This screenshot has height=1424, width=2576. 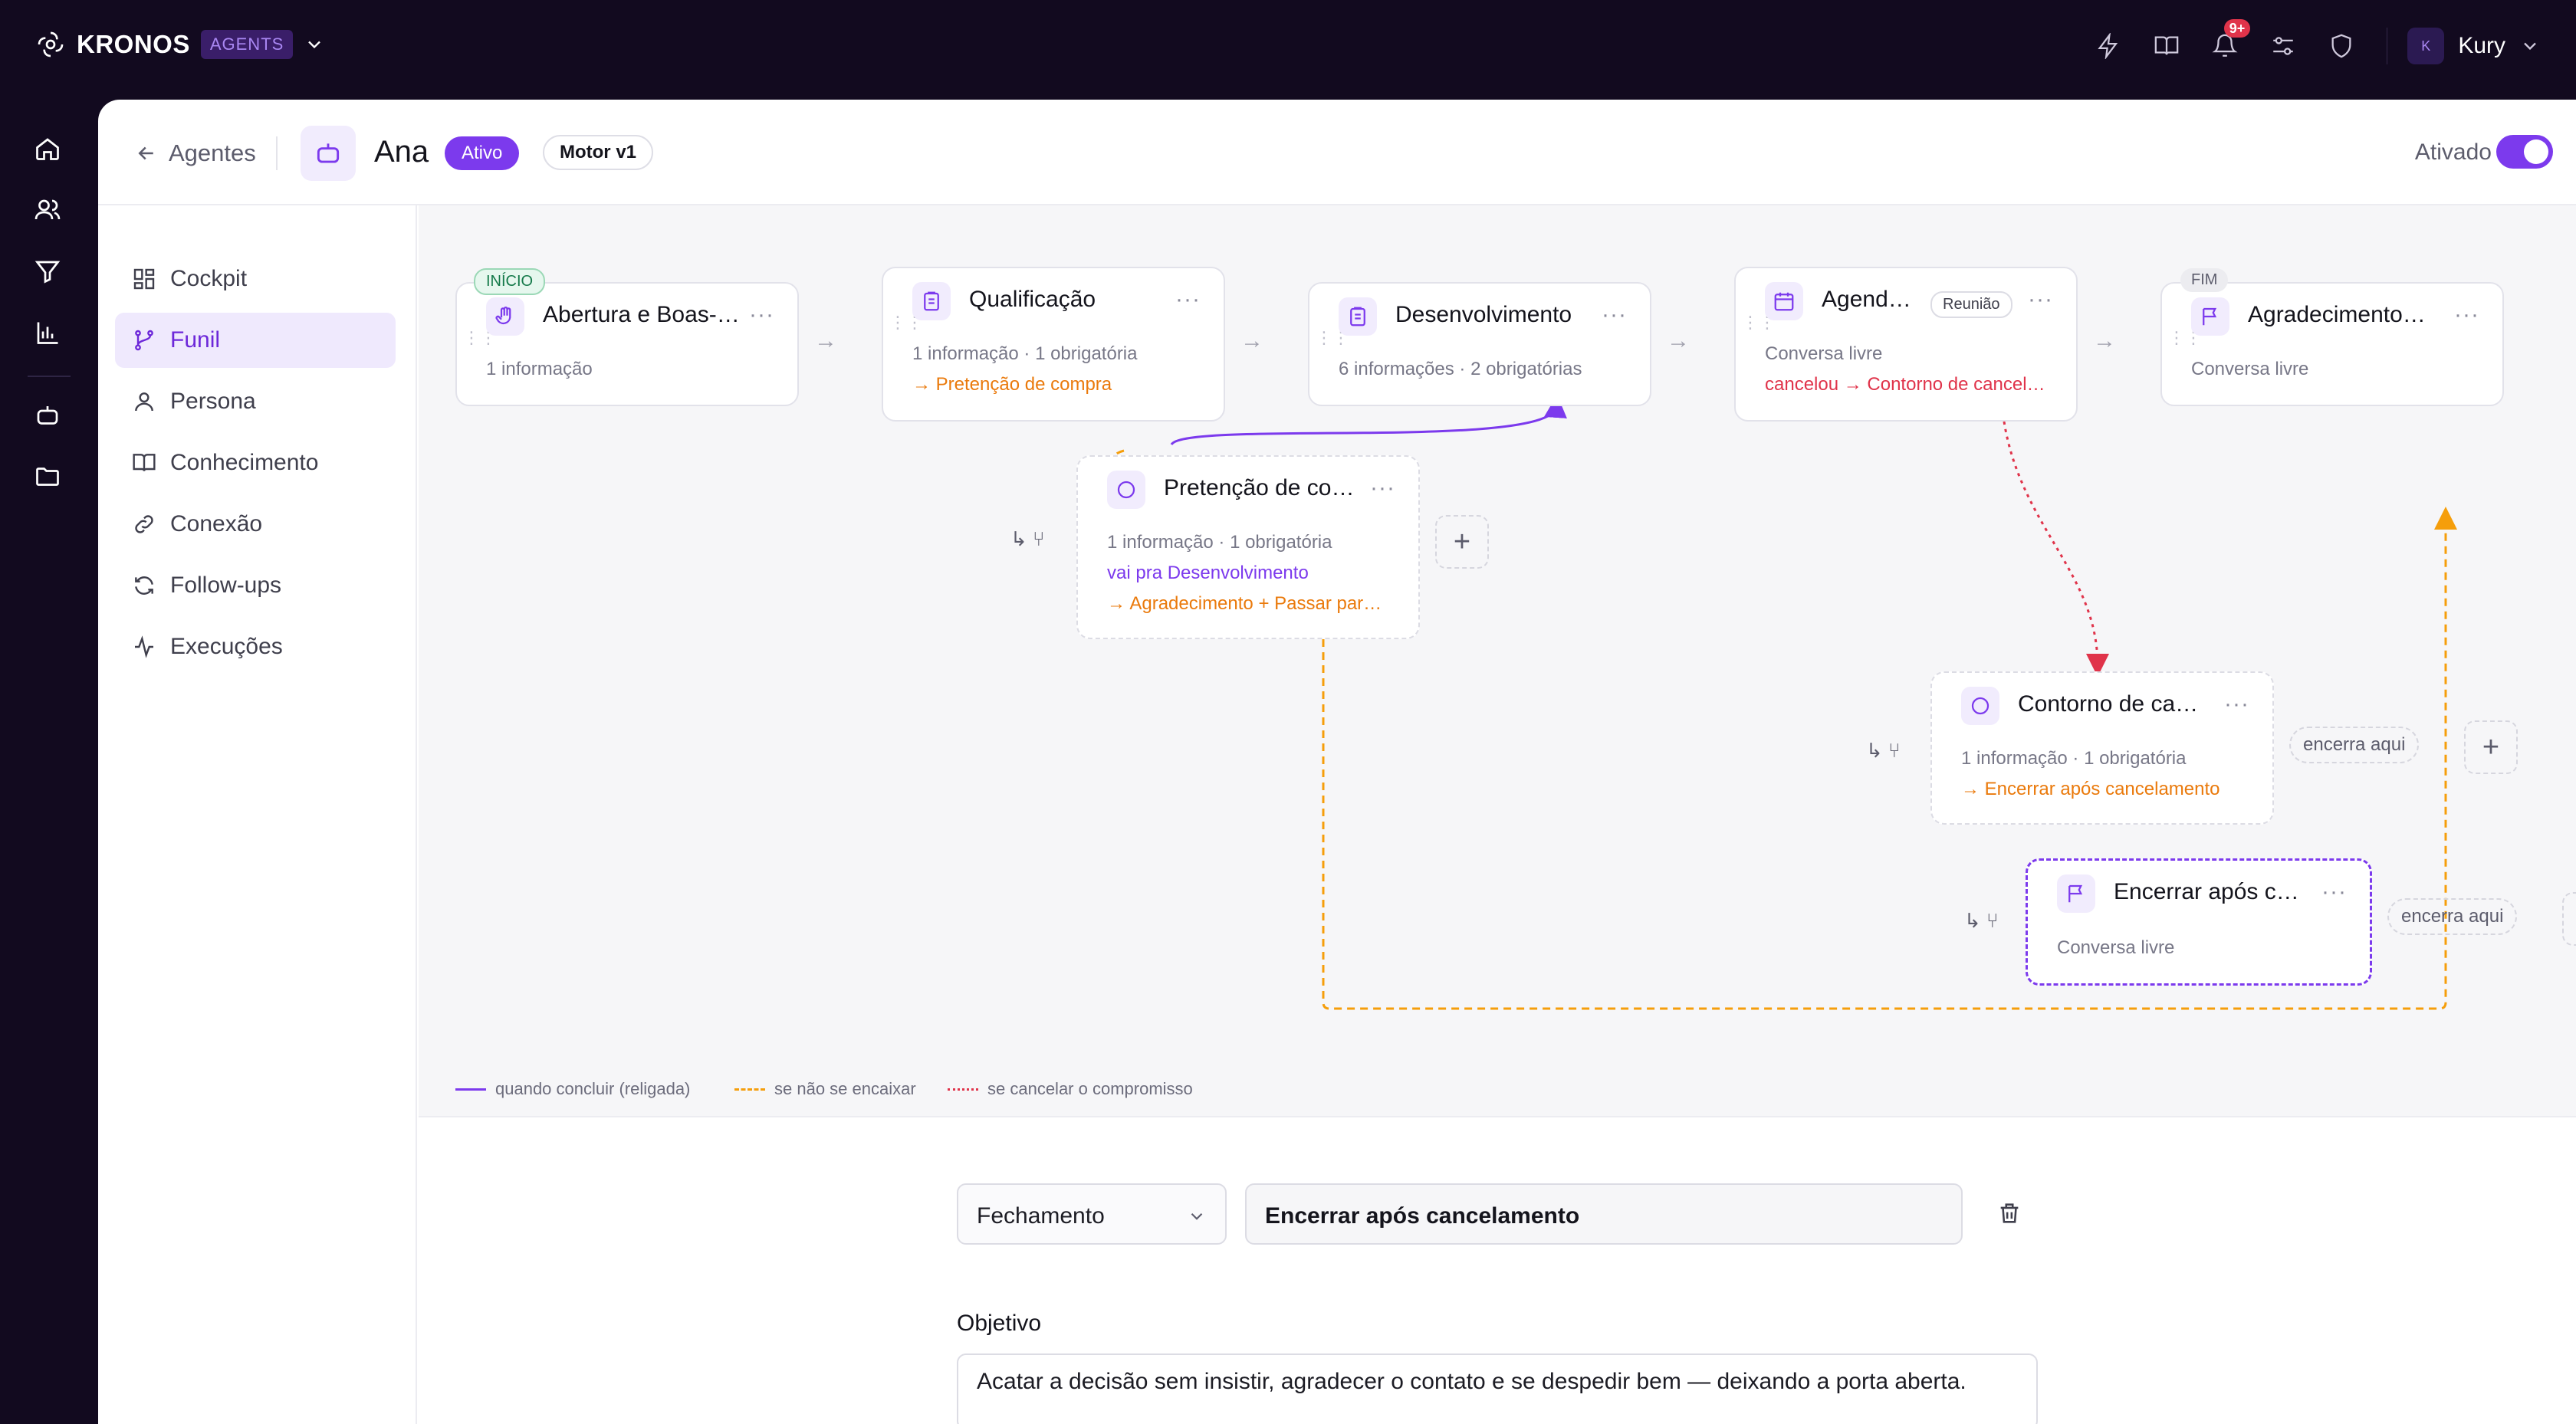 What do you see at coordinates (1460, 369) in the screenshot?
I see `node-info: 6 informações · 2 obrigatórias` at bounding box center [1460, 369].